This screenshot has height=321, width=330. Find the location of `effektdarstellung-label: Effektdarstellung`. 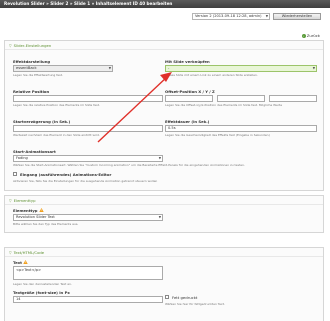

effektdarstellung-label: Effektdarstellung is located at coordinates (32, 61).